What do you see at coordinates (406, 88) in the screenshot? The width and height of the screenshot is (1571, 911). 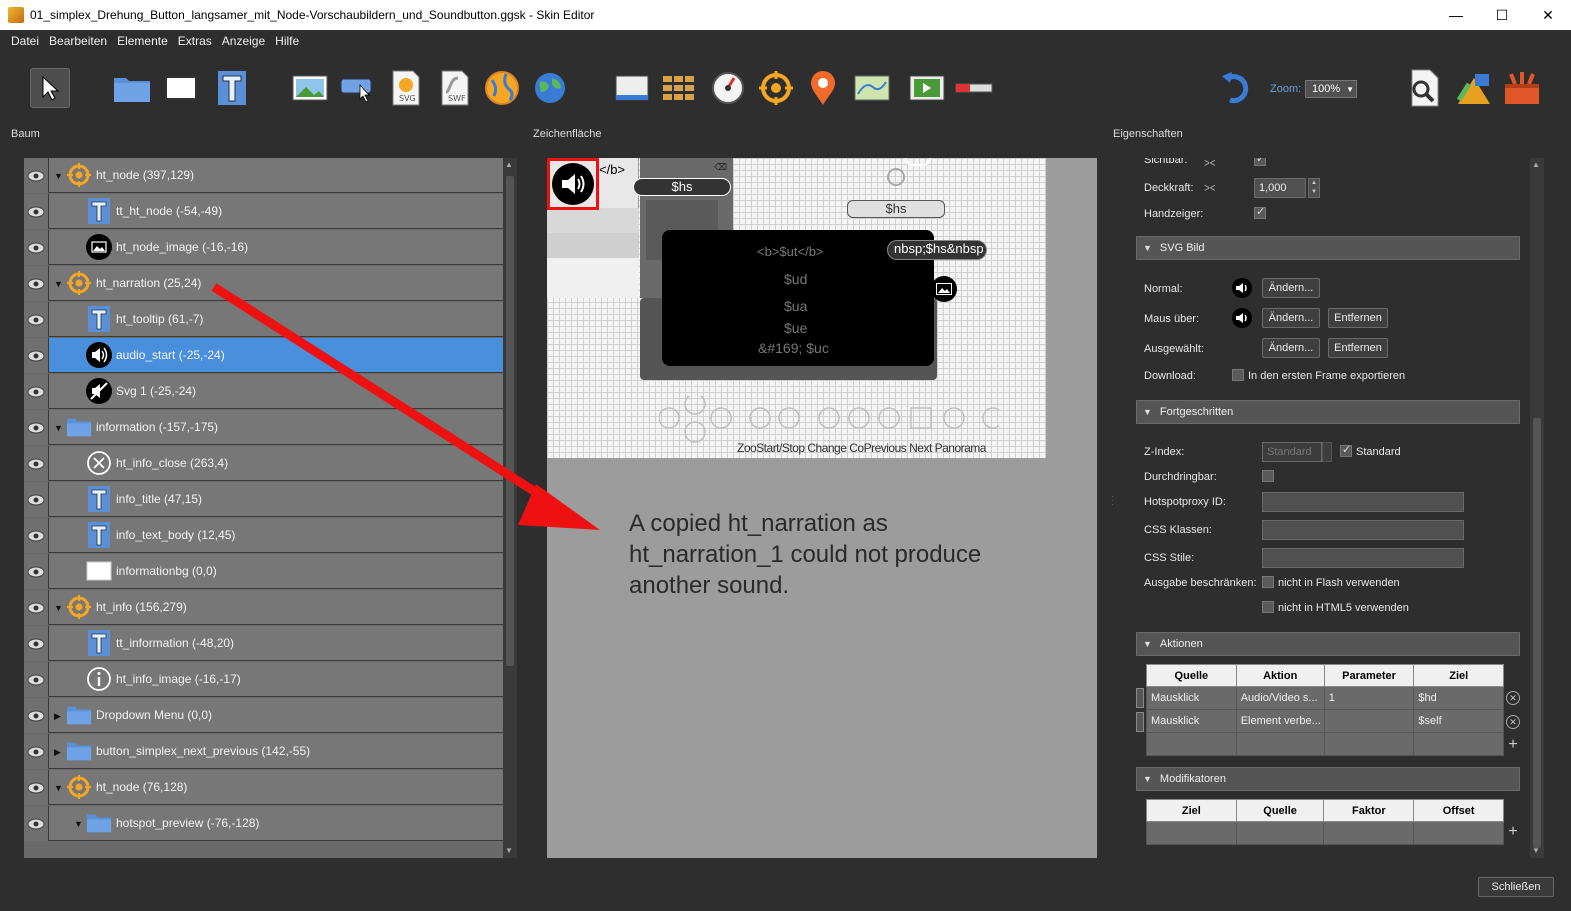 I see `svg-tool-icon: SVG` at bounding box center [406, 88].